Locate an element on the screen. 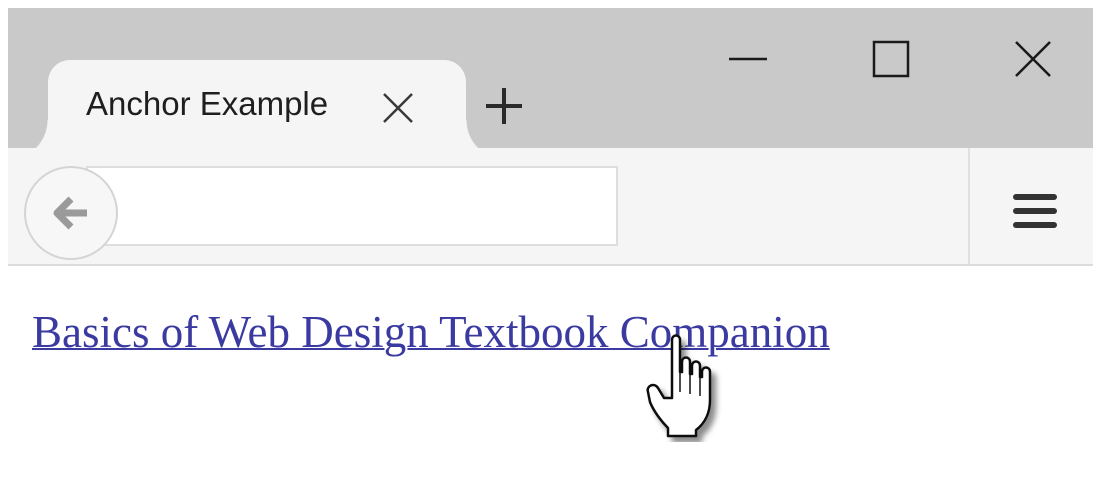 Image resolution: width=1093 pixels, height=485 pixels. tab-anchor-example: Anchor Example is located at coordinates (257, 110).